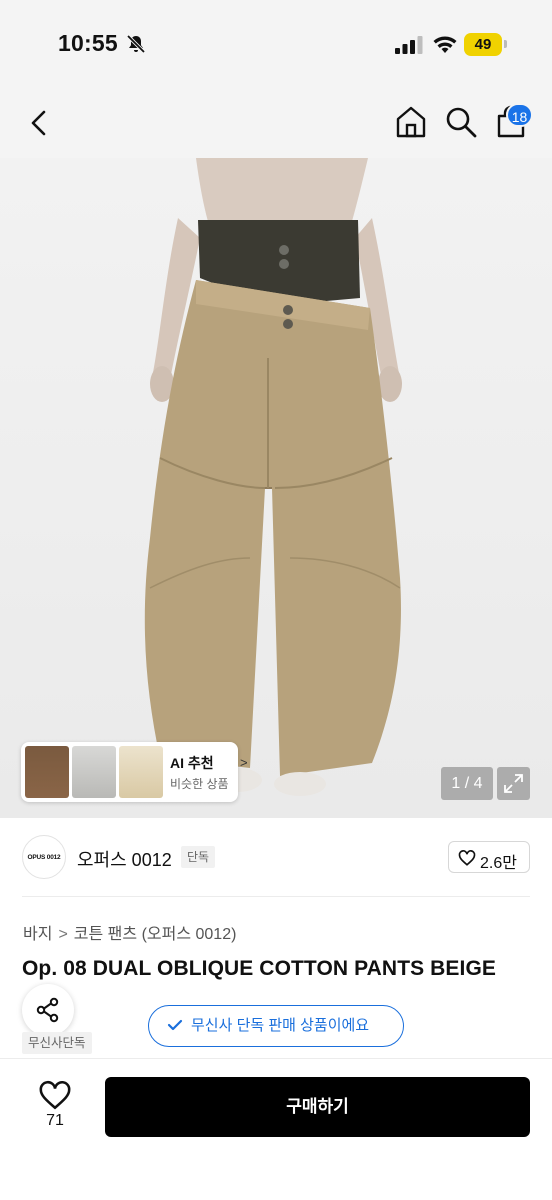 The image size is (552, 1200). Describe the element at coordinates (44, 857) in the screenshot. I see `brand-logo: OPUS 0012` at that location.